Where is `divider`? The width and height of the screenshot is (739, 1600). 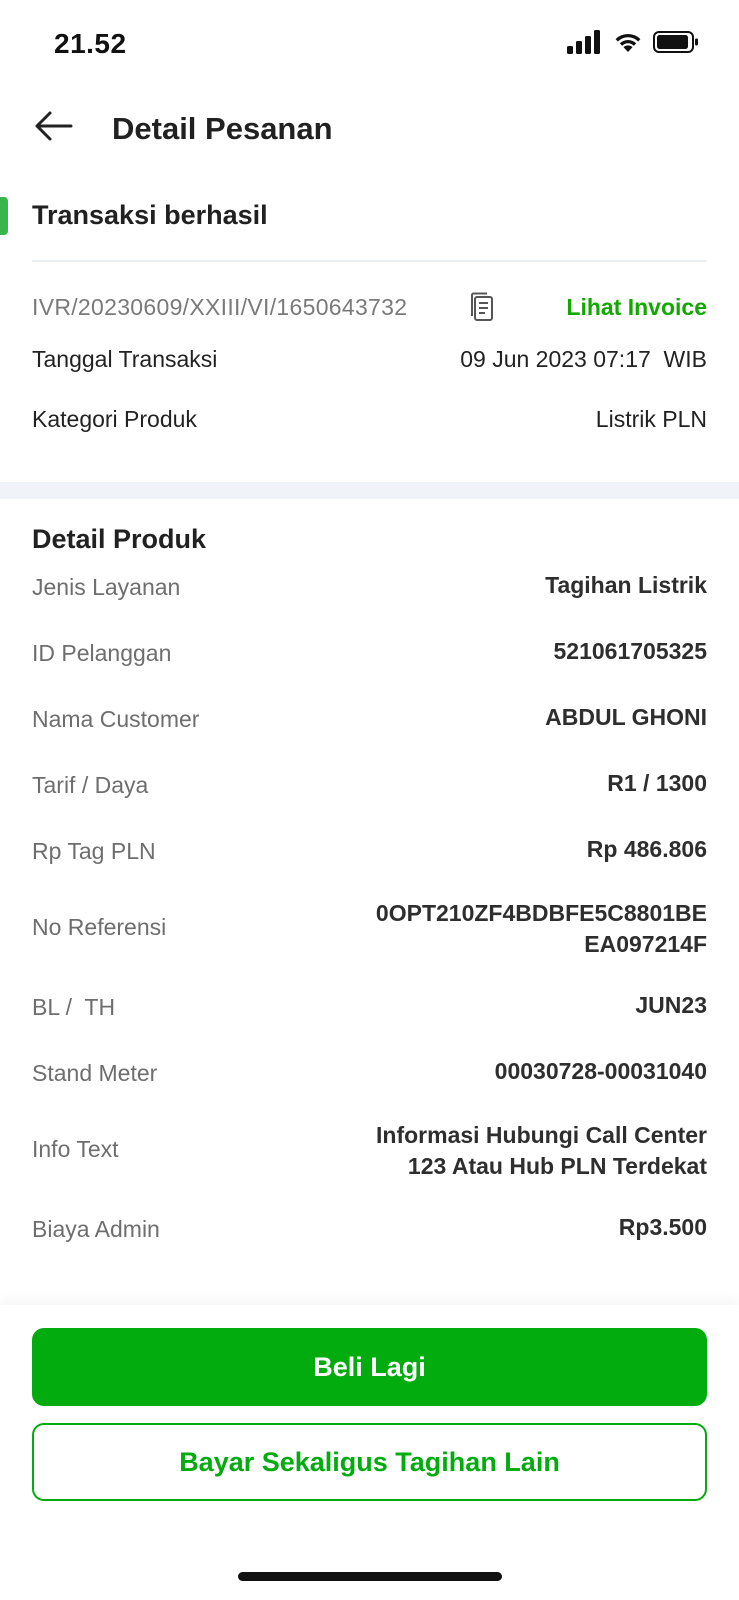
divider is located at coordinates (369, 261).